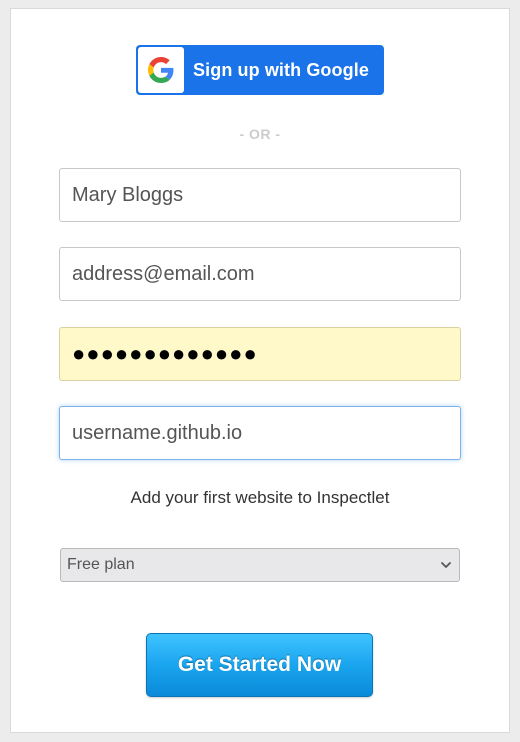  I want to click on plan-select: Free plan, so click(260, 565).